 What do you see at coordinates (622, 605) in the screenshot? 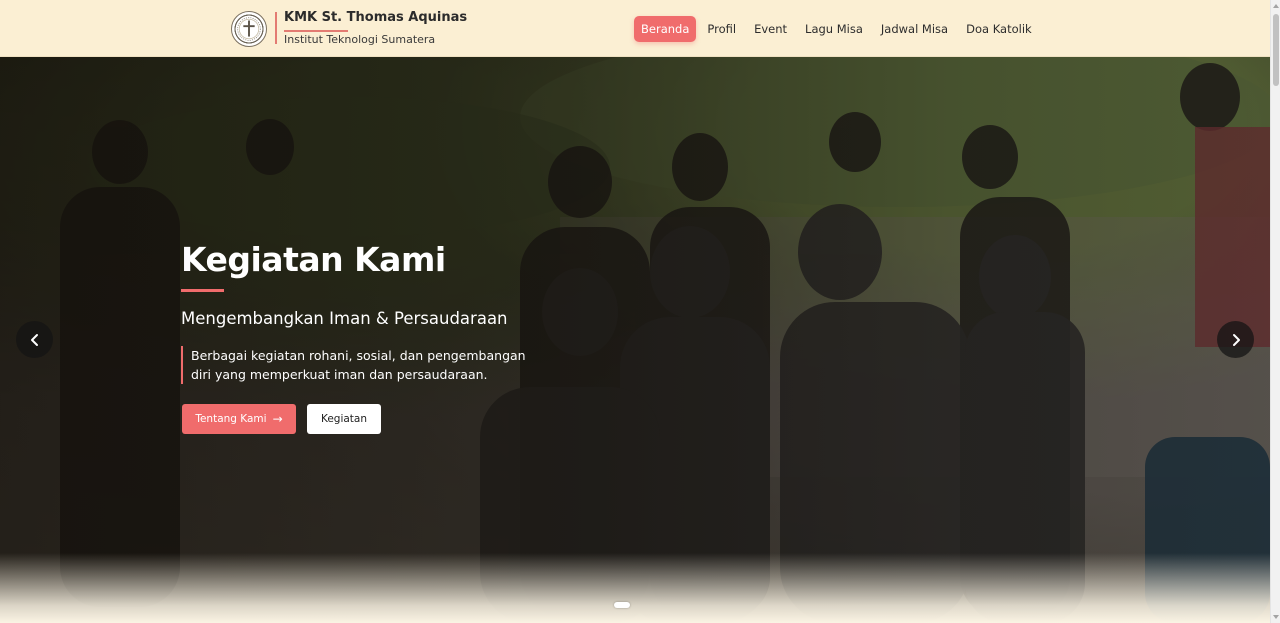
I see `carousel-indicator-active` at bounding box center [622, 605].